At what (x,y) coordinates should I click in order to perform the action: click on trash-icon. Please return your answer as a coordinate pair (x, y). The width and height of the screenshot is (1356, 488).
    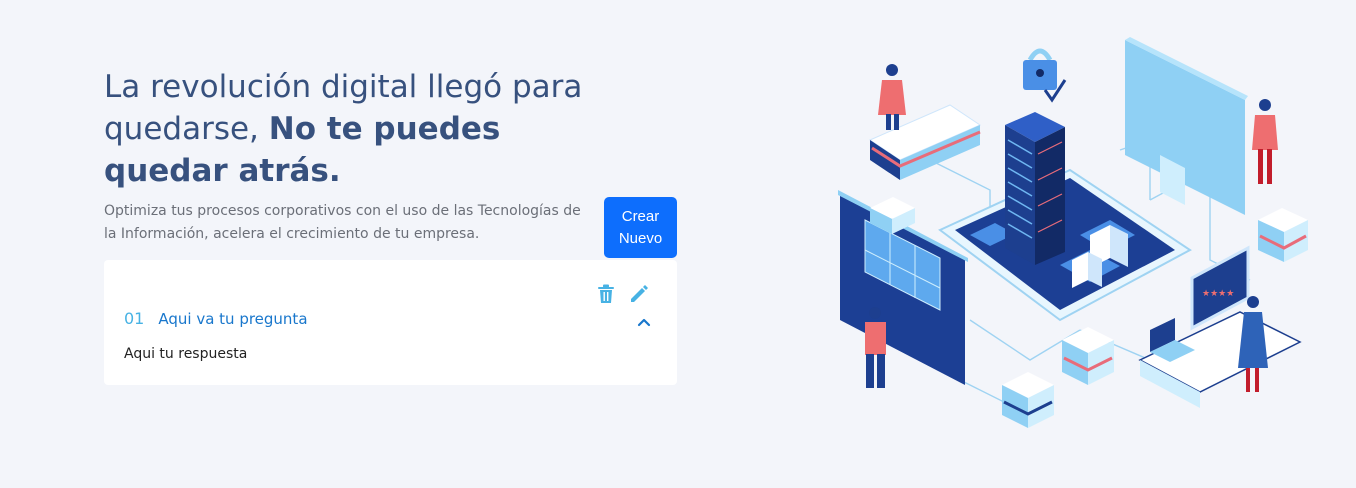
    Looking at the image, I should click on (606, 294).